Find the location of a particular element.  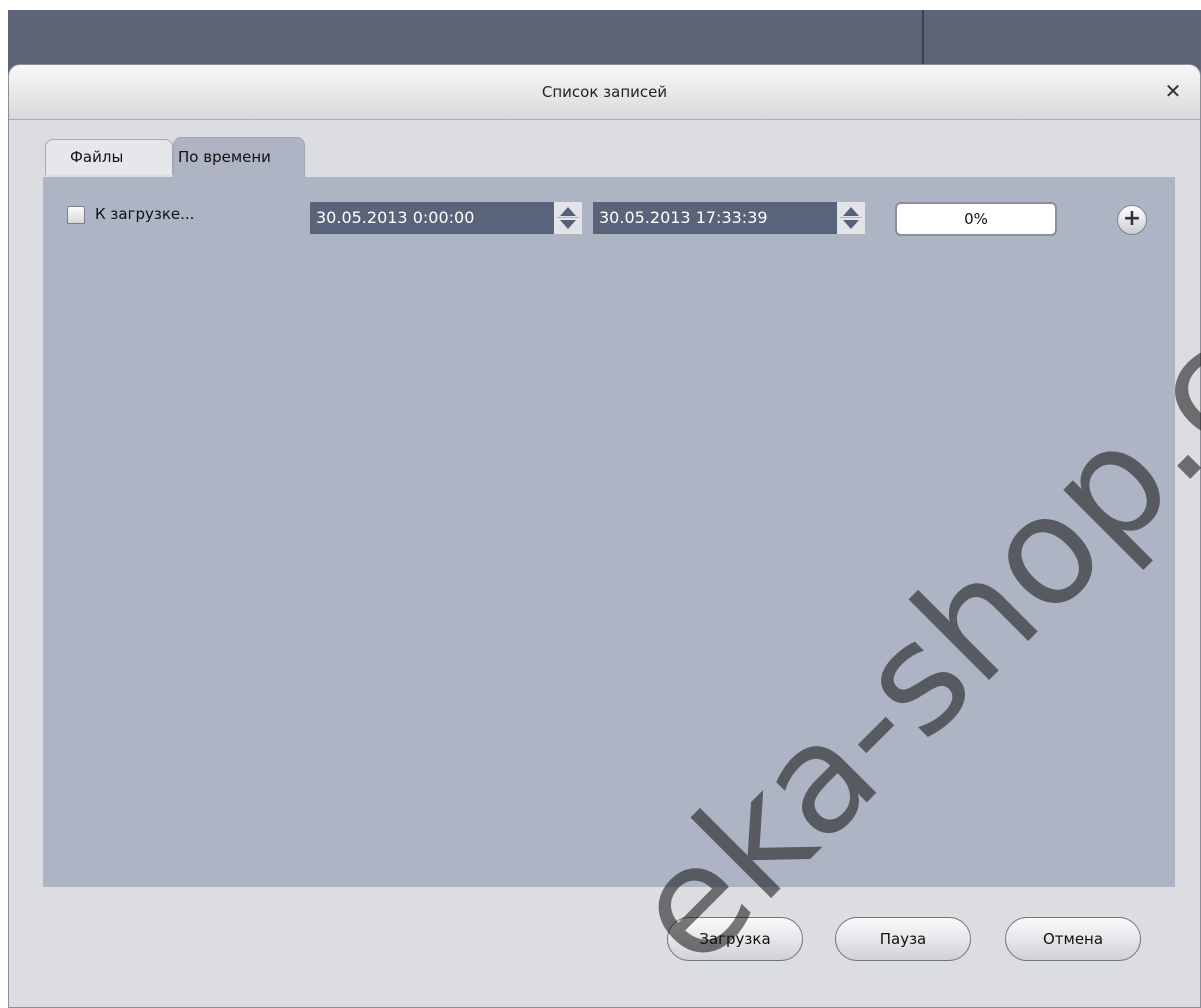

tab-by-time: По времени is located at coordinates (239, 157).